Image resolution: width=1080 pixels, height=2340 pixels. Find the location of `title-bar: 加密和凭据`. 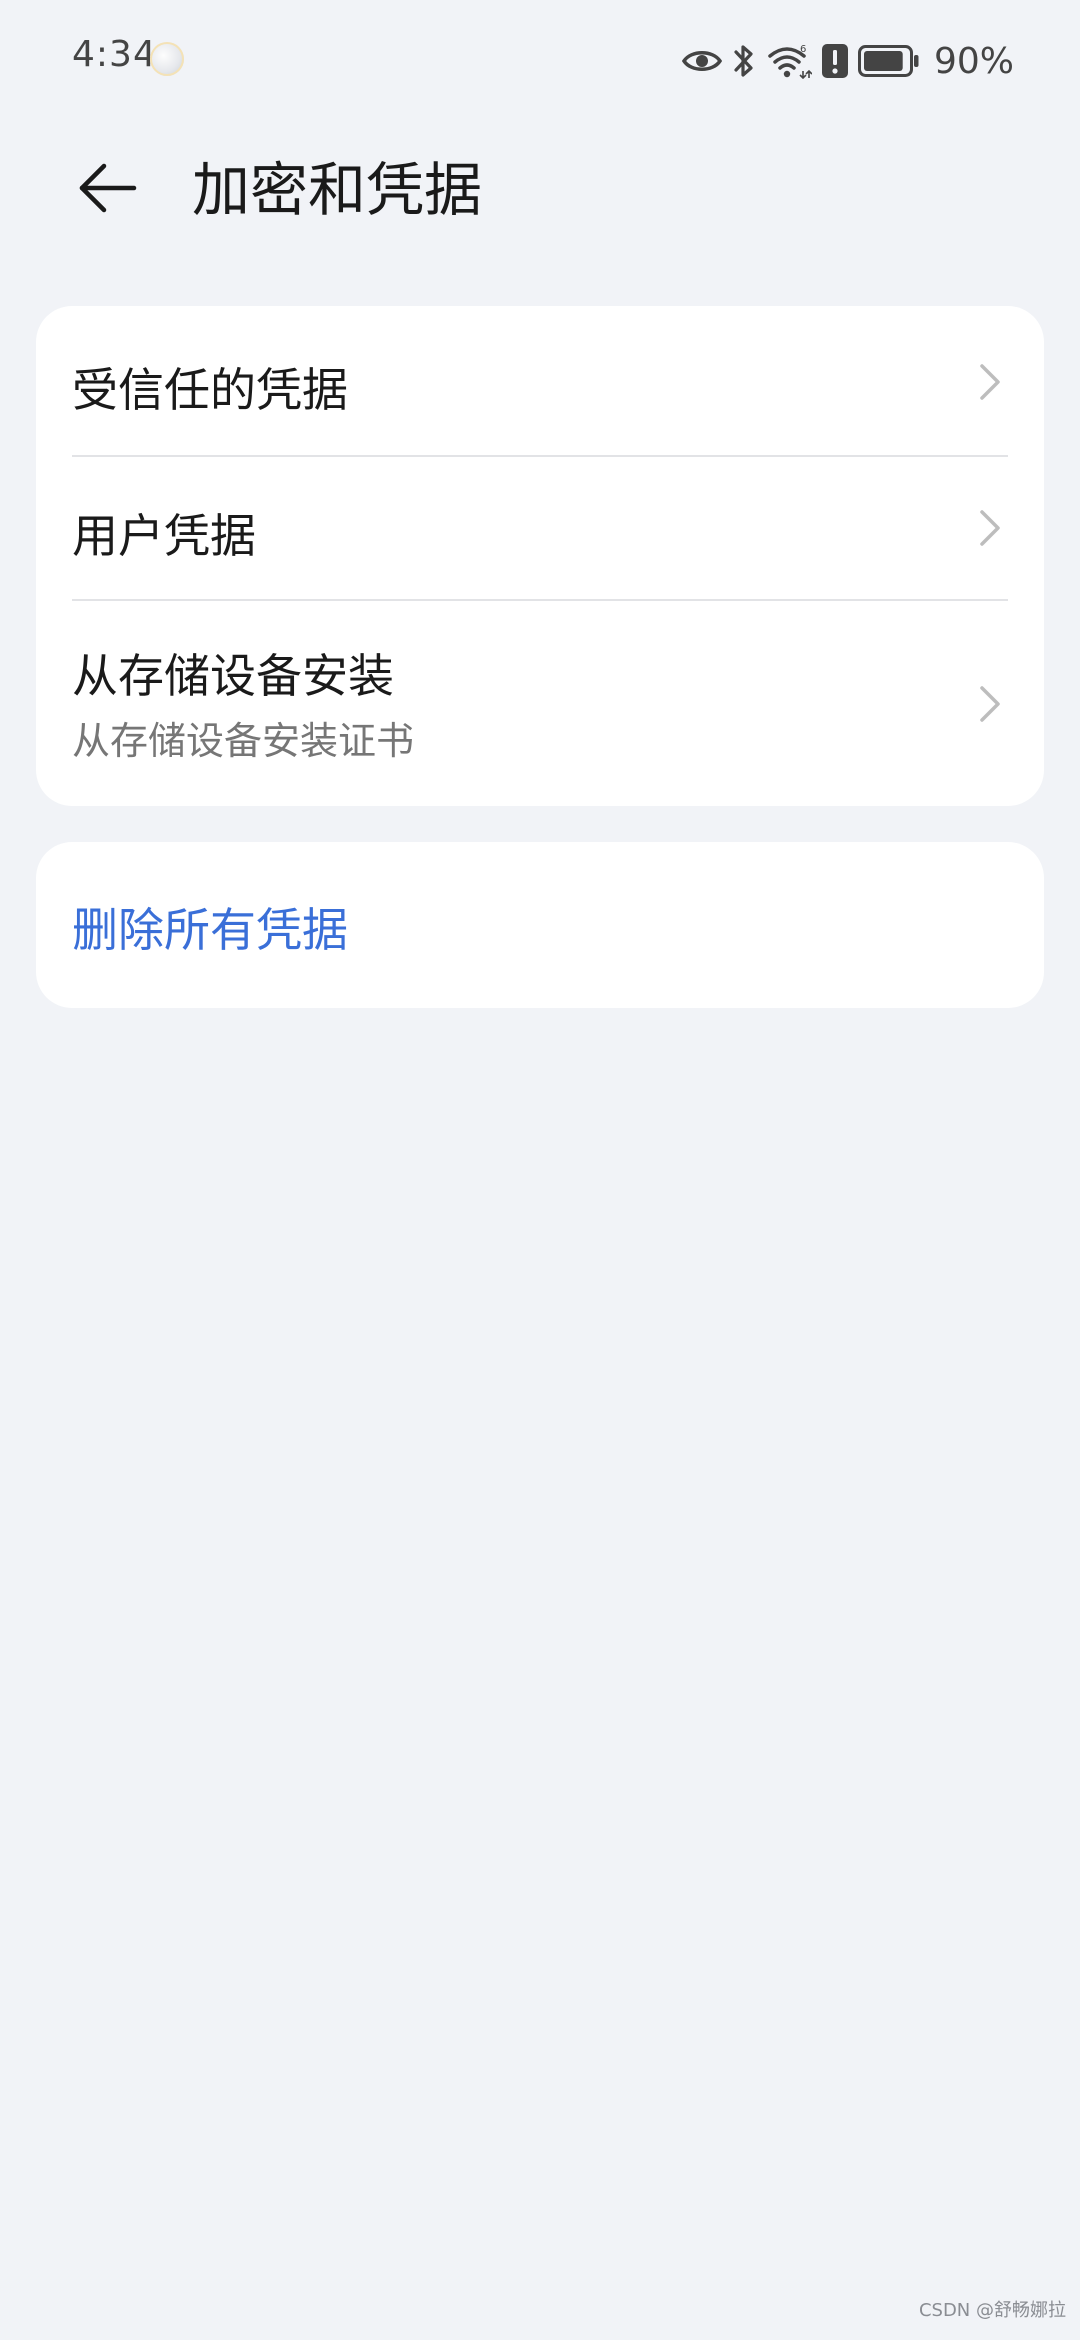

title-bar: 加密和凭据 is located at coordinates (540, 190).